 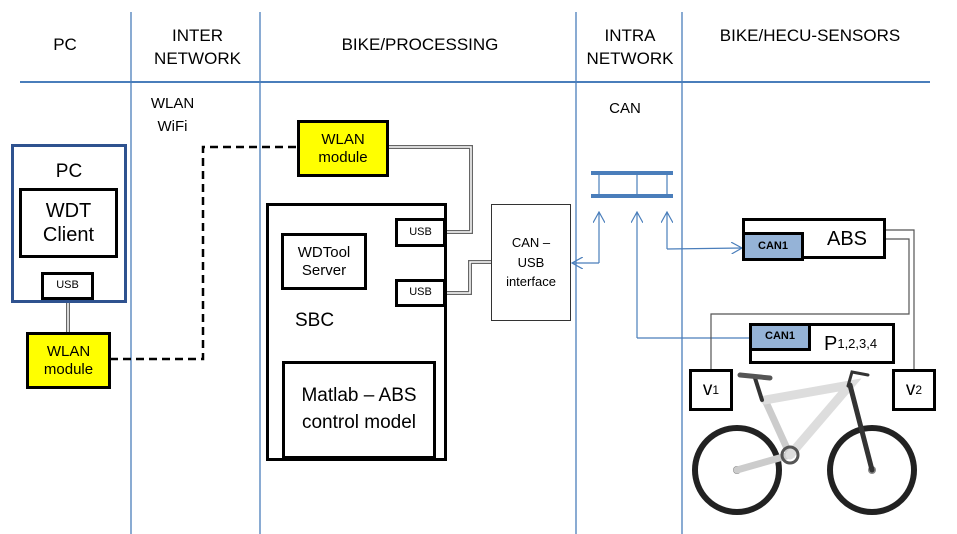 What do you see at coordinates (919, 389) in the screenshot?
I see `v2-subscript: 2` at bounding box center [919, 389].